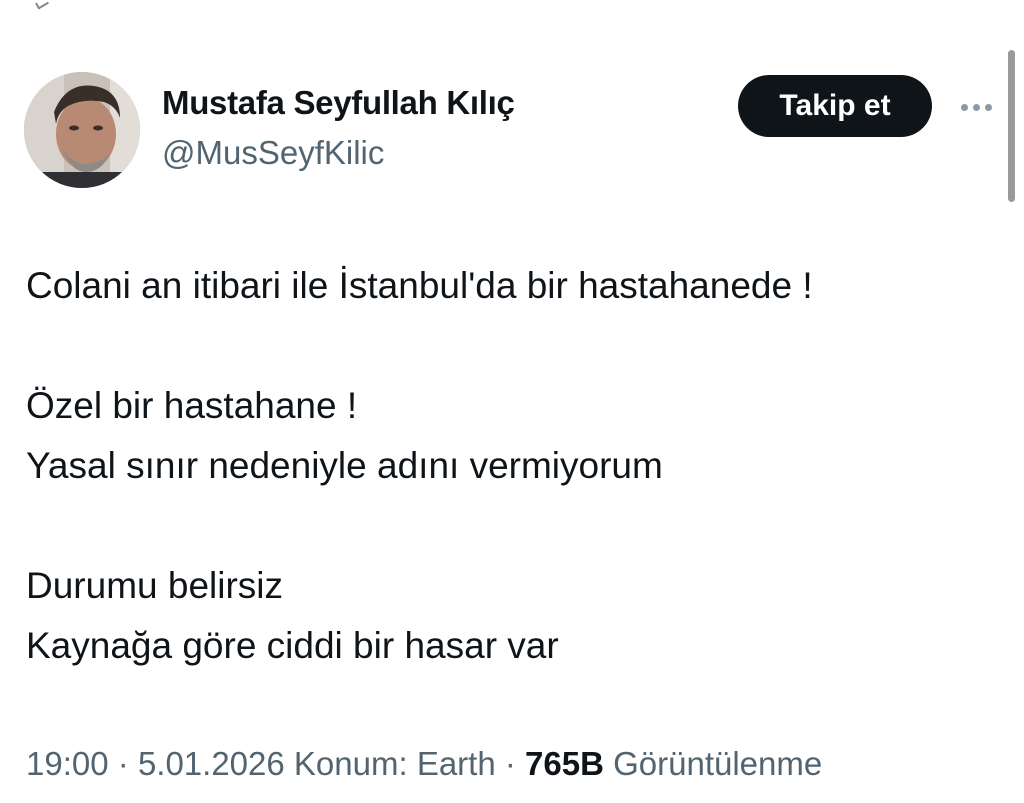  I want to click on avatar-image, so click(82, 130).